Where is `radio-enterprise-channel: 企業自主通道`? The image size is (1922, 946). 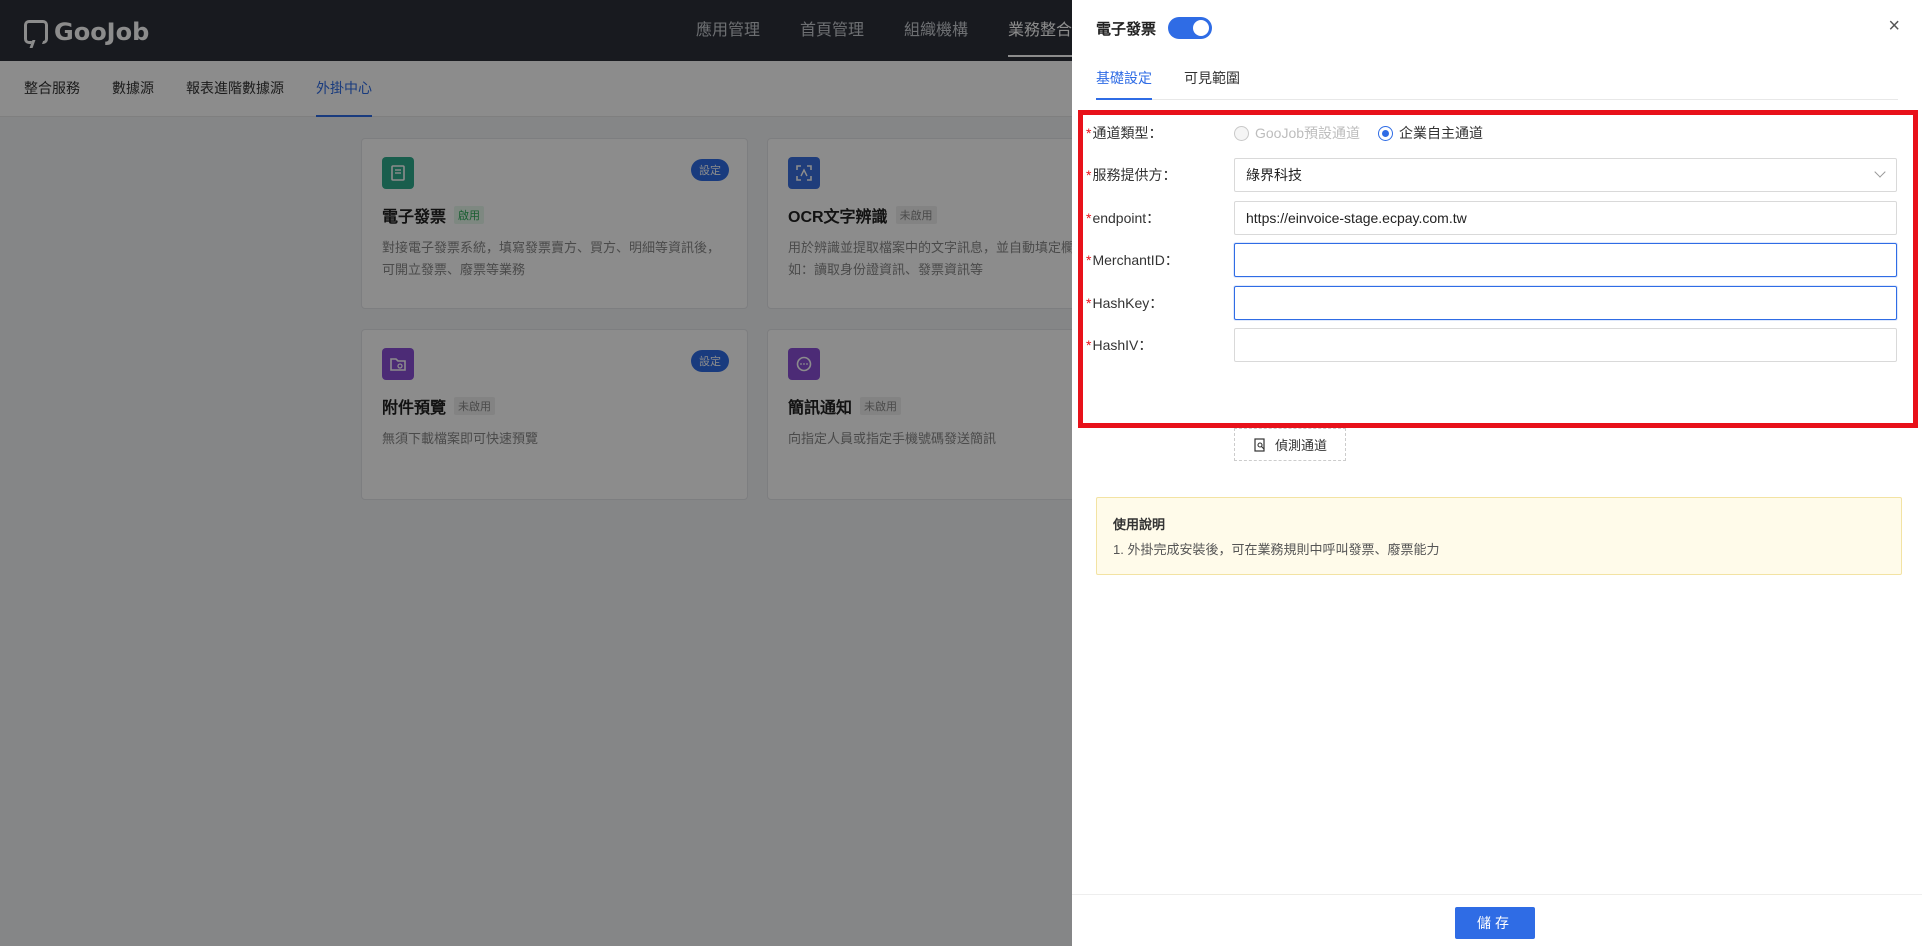
radio-enterprise-channel: 企業自主通道 is located at coordinates (1430, 133).